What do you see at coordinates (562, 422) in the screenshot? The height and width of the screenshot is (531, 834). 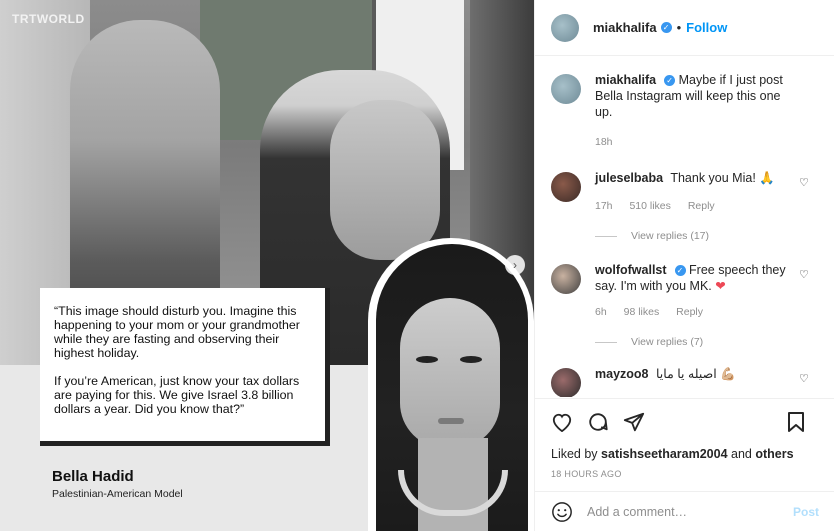 I see `like-heart-icon` at bounding box center [562, 422].